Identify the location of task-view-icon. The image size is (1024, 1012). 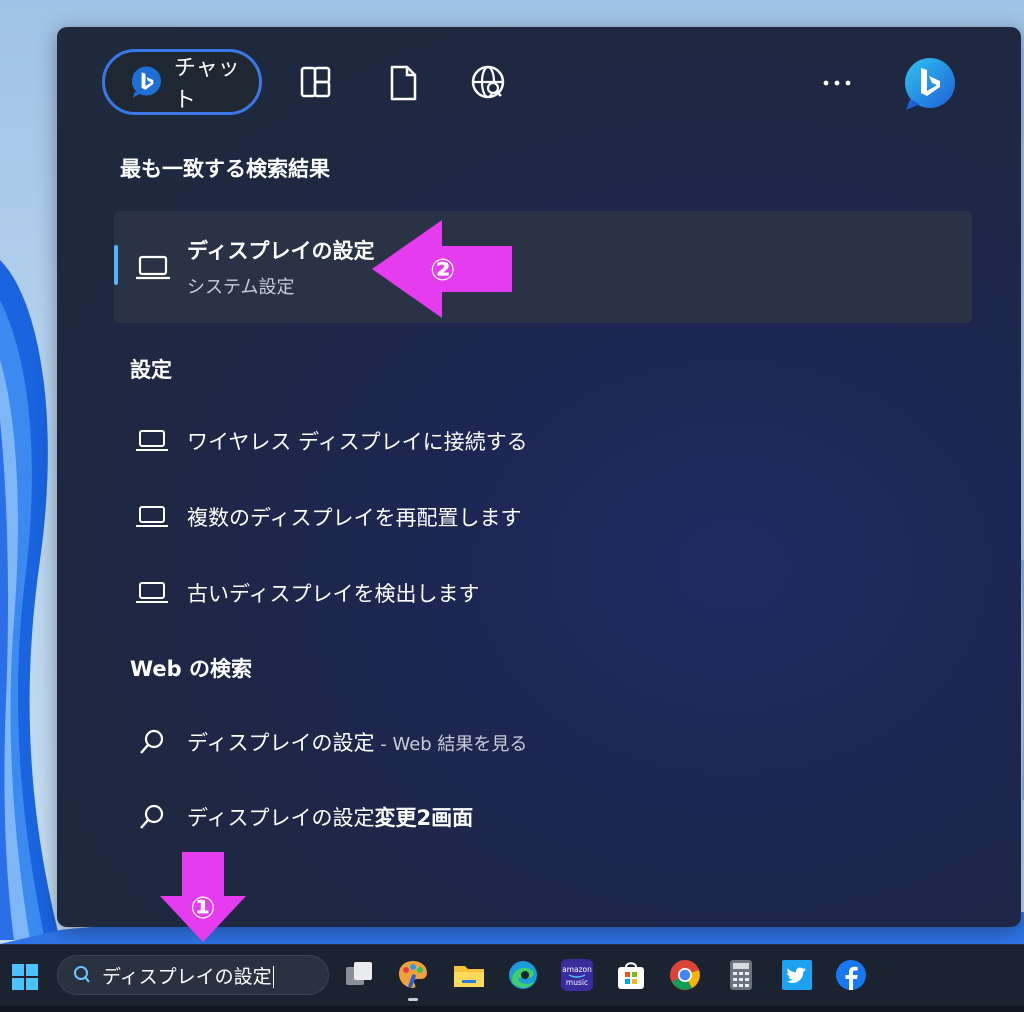
(359, 975).